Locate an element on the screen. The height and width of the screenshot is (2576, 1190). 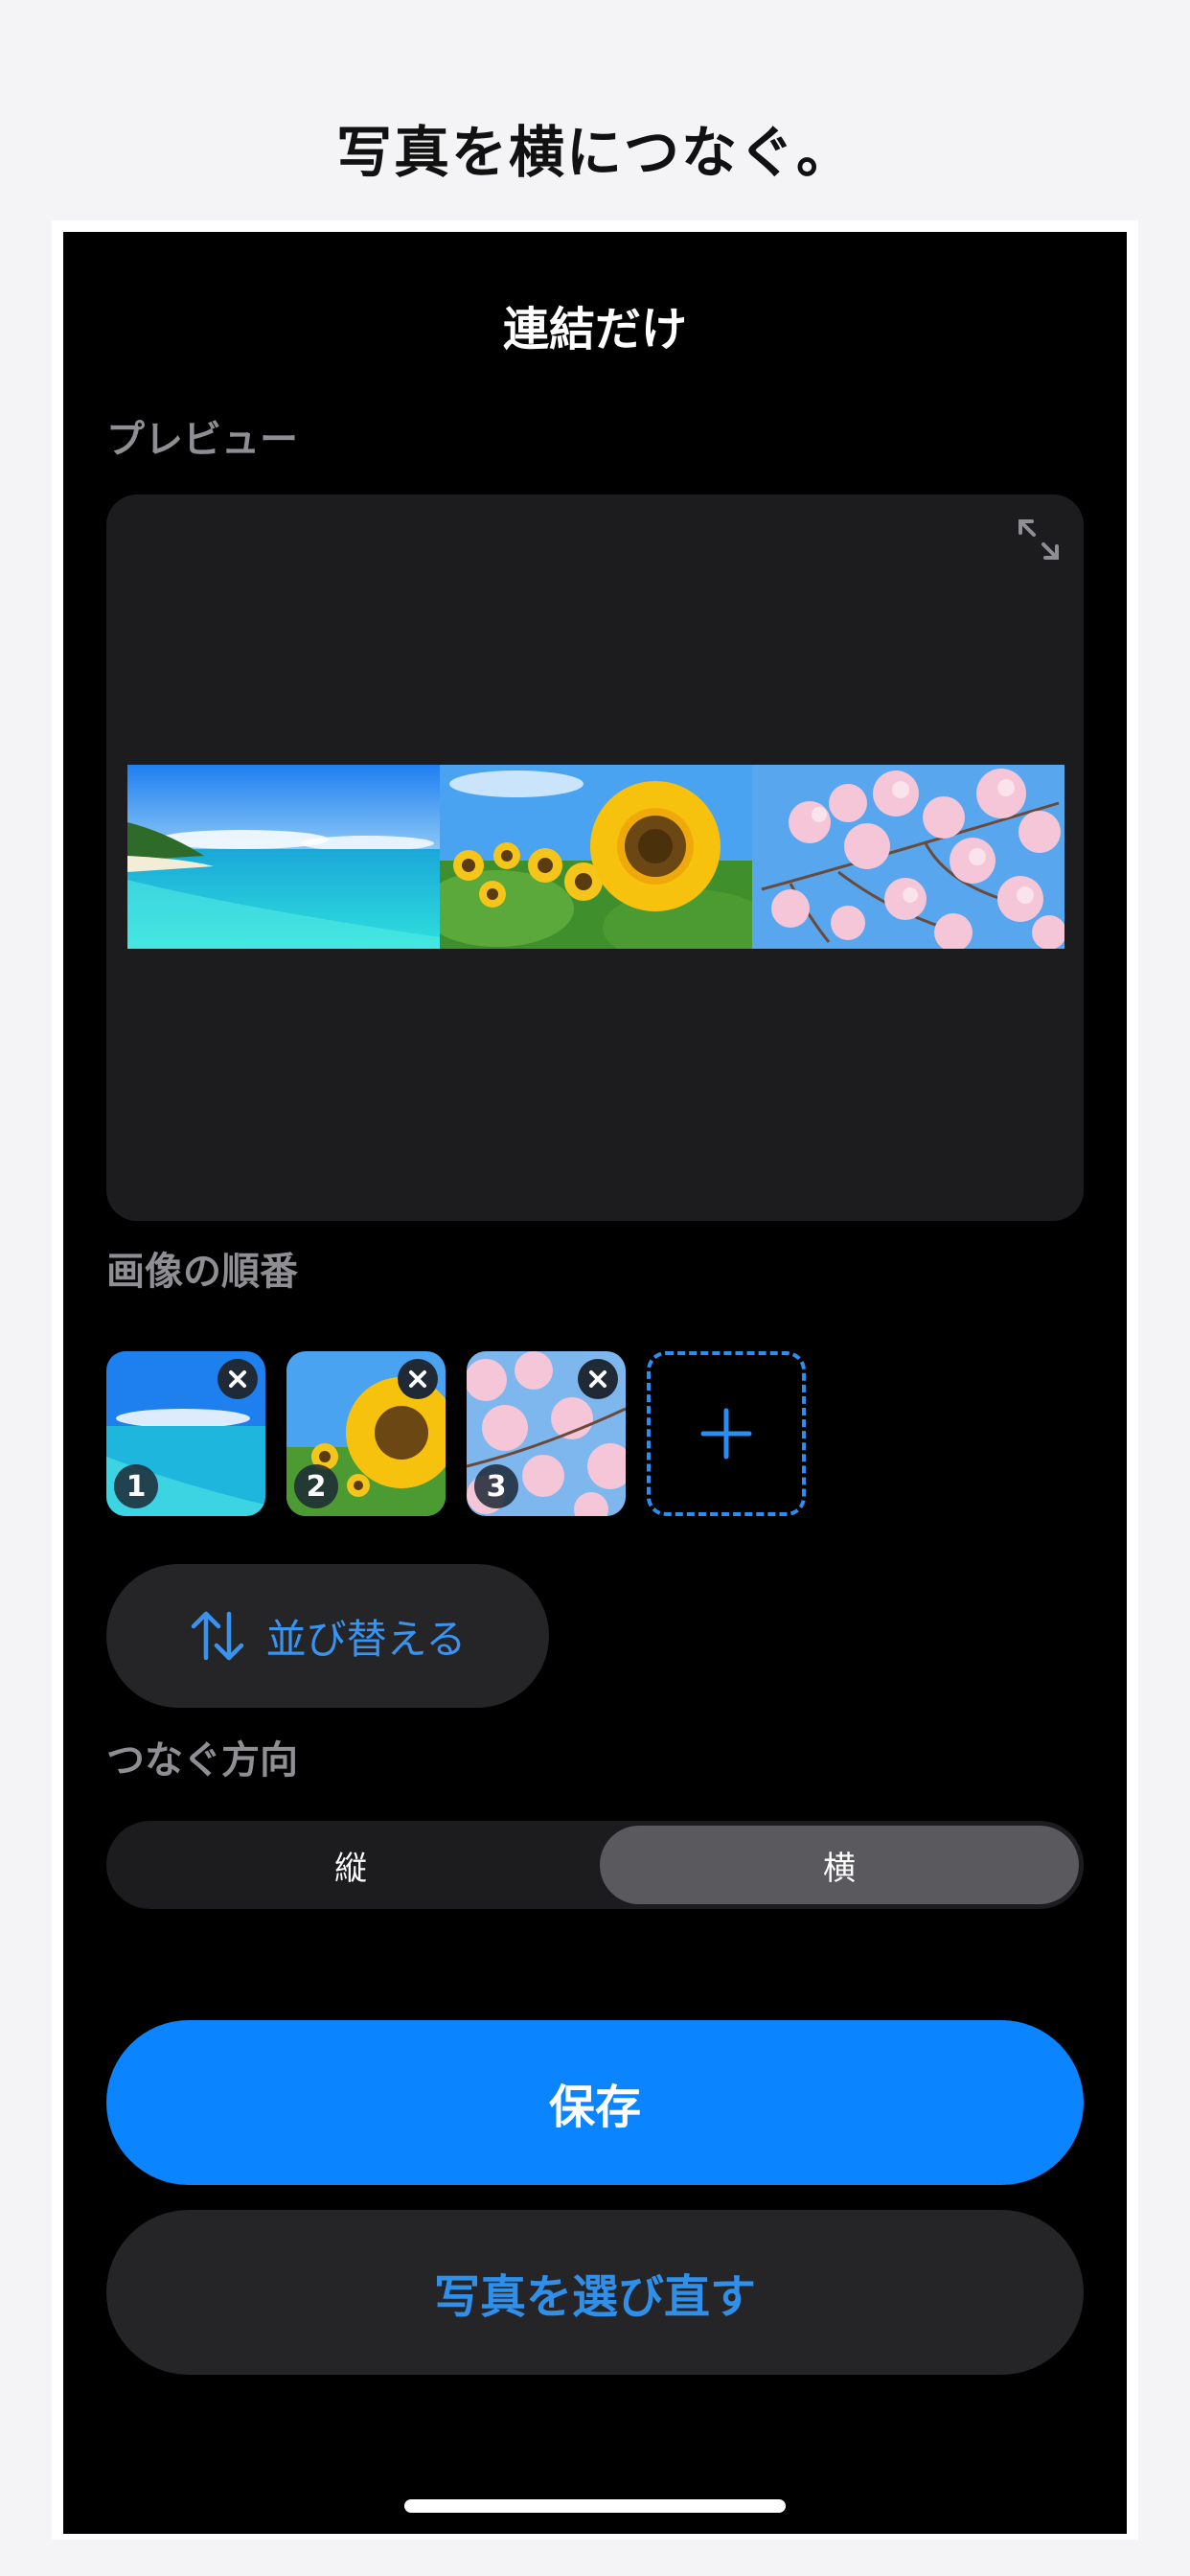
remove-thumbnail-3-button is located at coordinates (598, 1379).